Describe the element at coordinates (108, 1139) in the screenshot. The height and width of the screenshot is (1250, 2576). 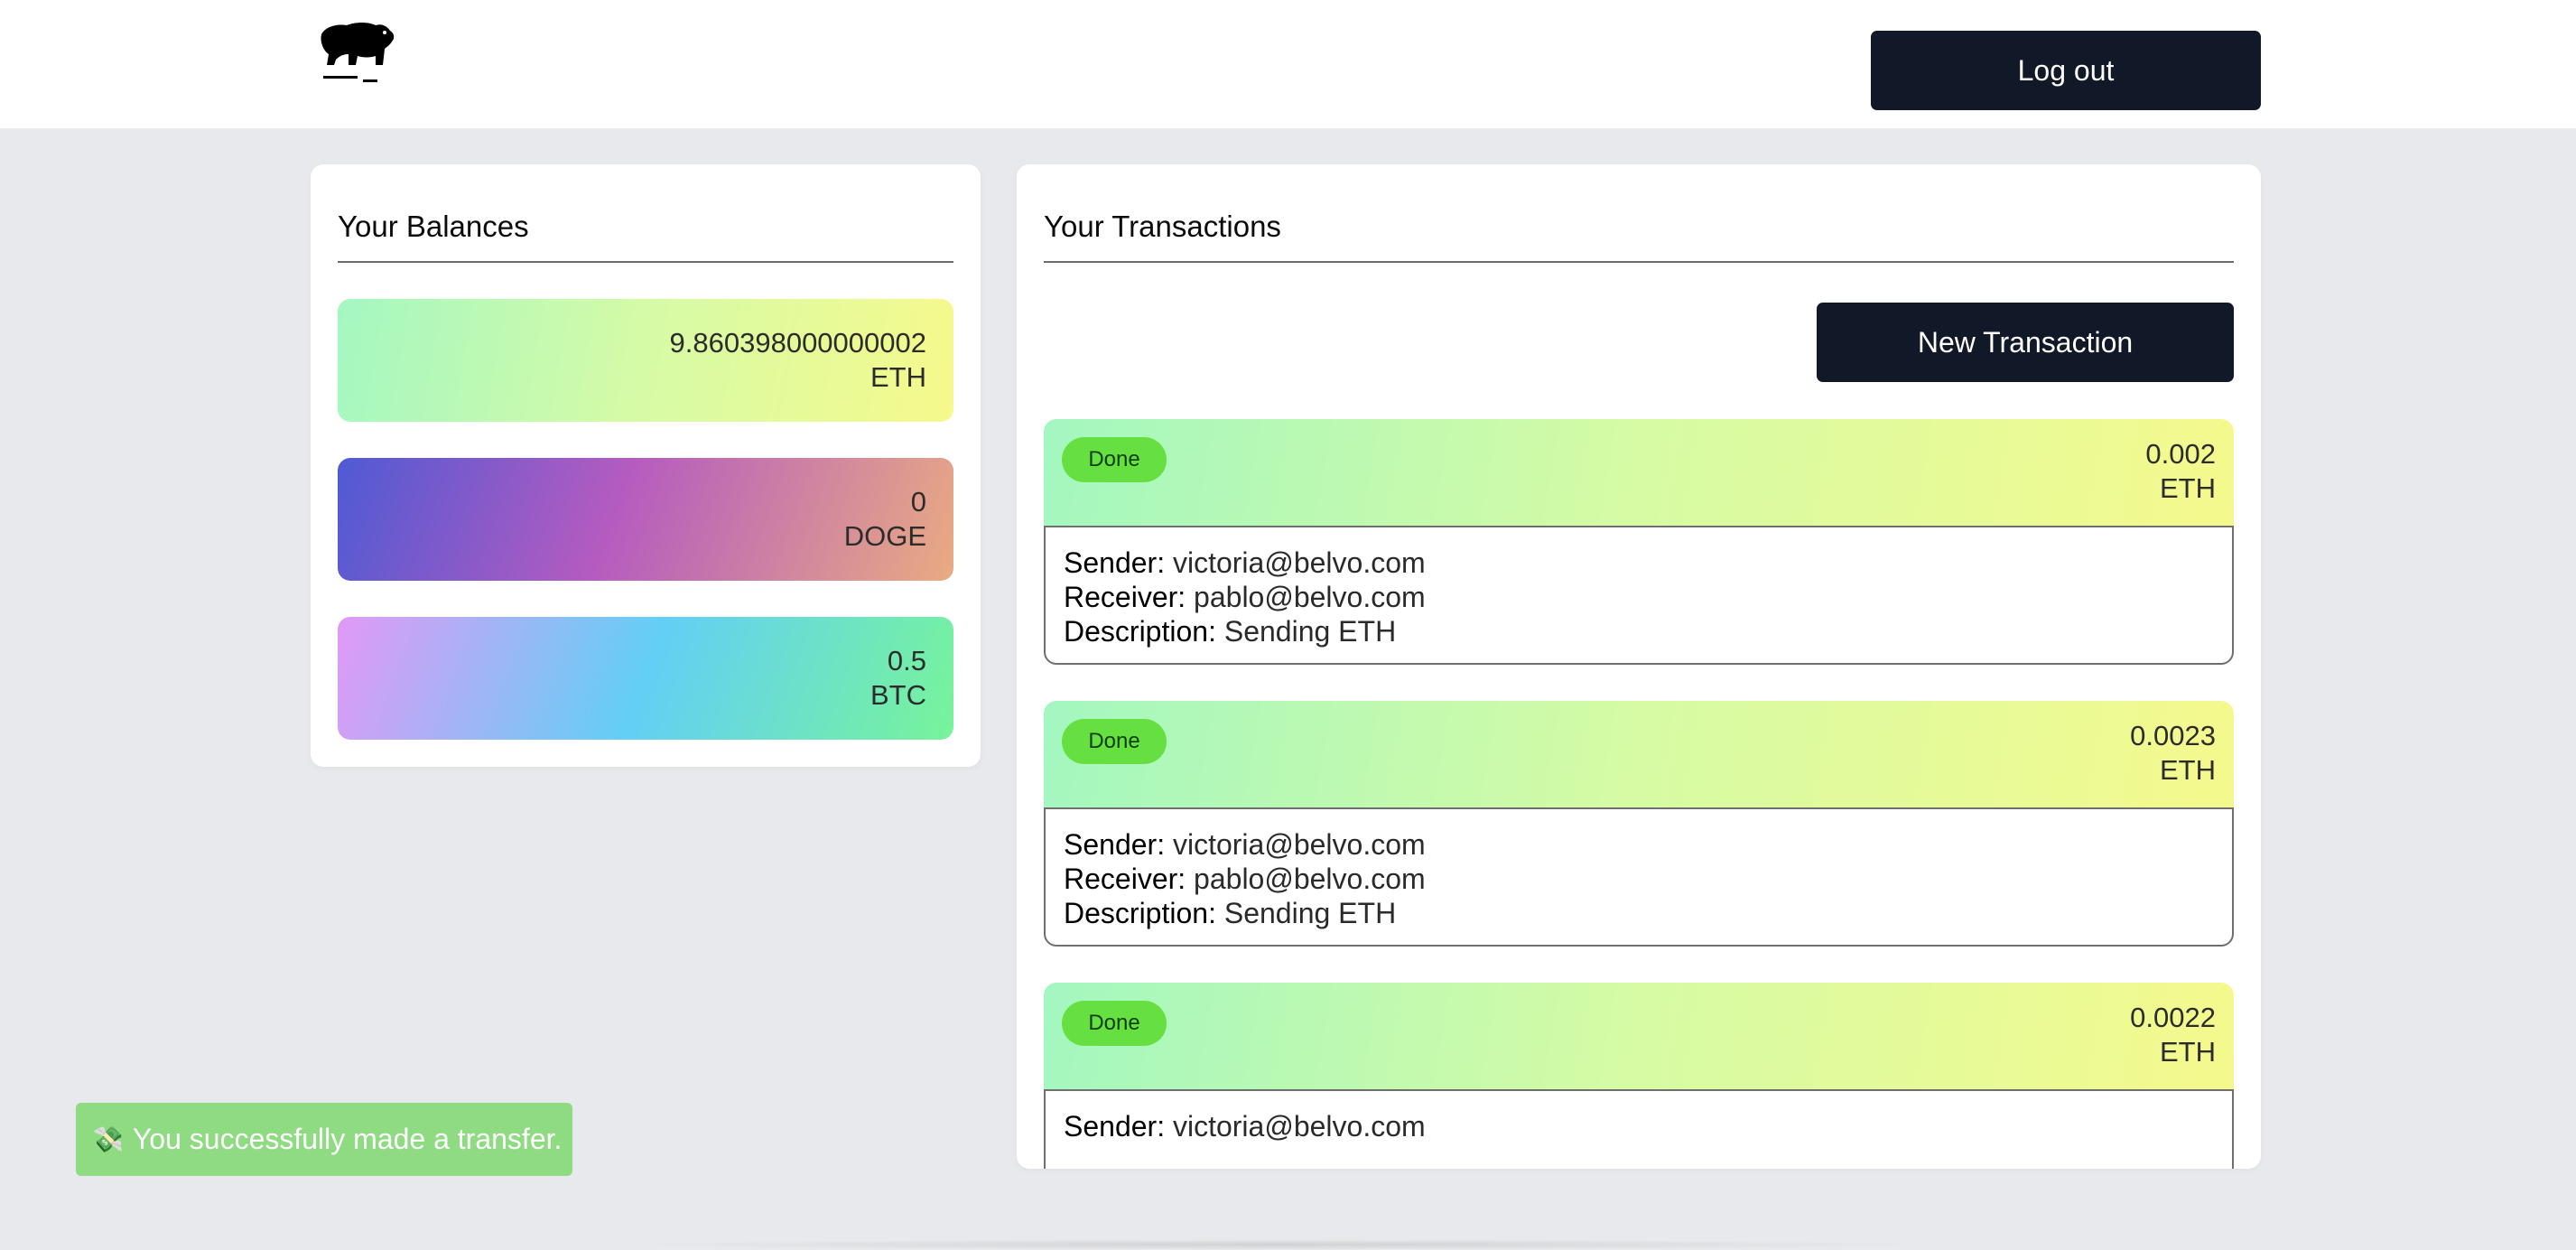
I see `money-wings-icon: 💸` at that location.